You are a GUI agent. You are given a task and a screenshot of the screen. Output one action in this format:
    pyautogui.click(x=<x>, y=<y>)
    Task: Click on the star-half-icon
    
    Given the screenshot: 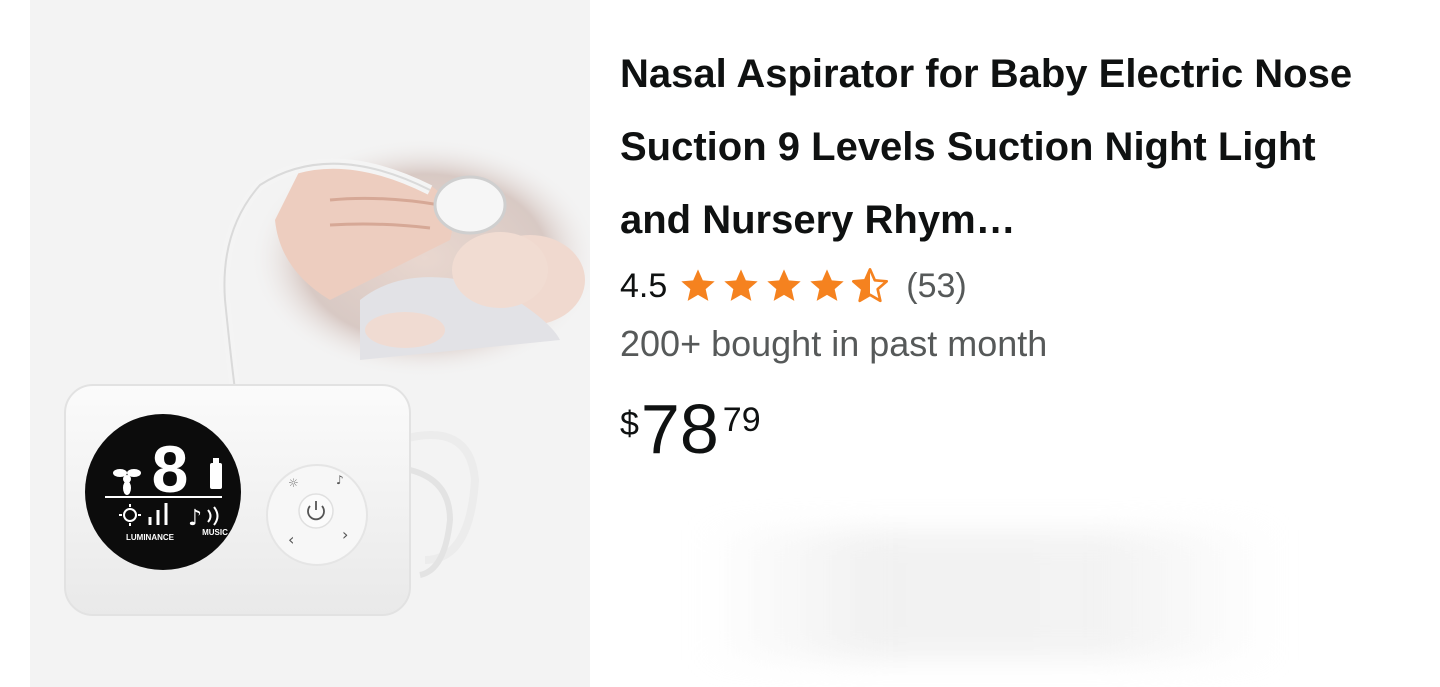 What is the action you would take?
    pyautogui.click(x=870, y=285)
    